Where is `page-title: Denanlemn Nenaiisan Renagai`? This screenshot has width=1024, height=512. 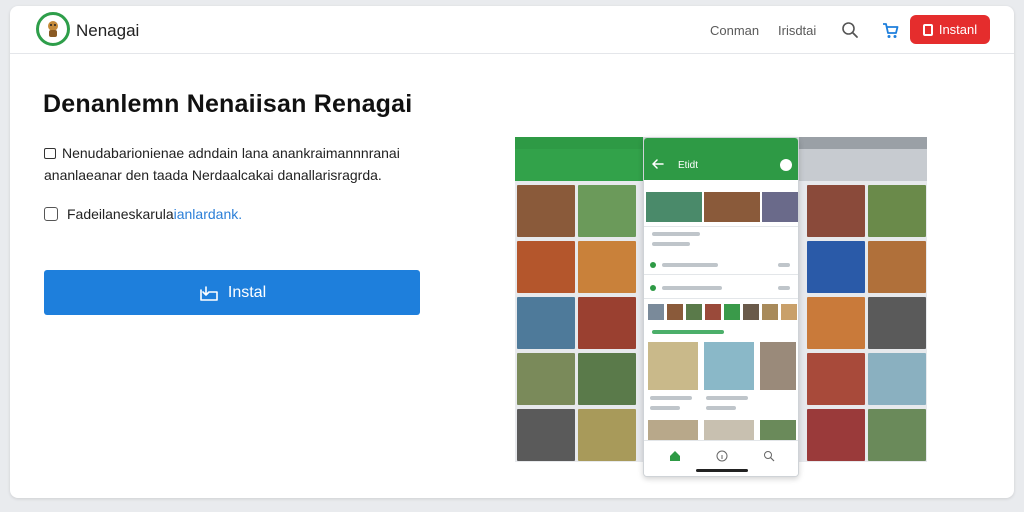 page-title: Denanlemn Nenaiisan Renagai is located at coordinates (228, 104).